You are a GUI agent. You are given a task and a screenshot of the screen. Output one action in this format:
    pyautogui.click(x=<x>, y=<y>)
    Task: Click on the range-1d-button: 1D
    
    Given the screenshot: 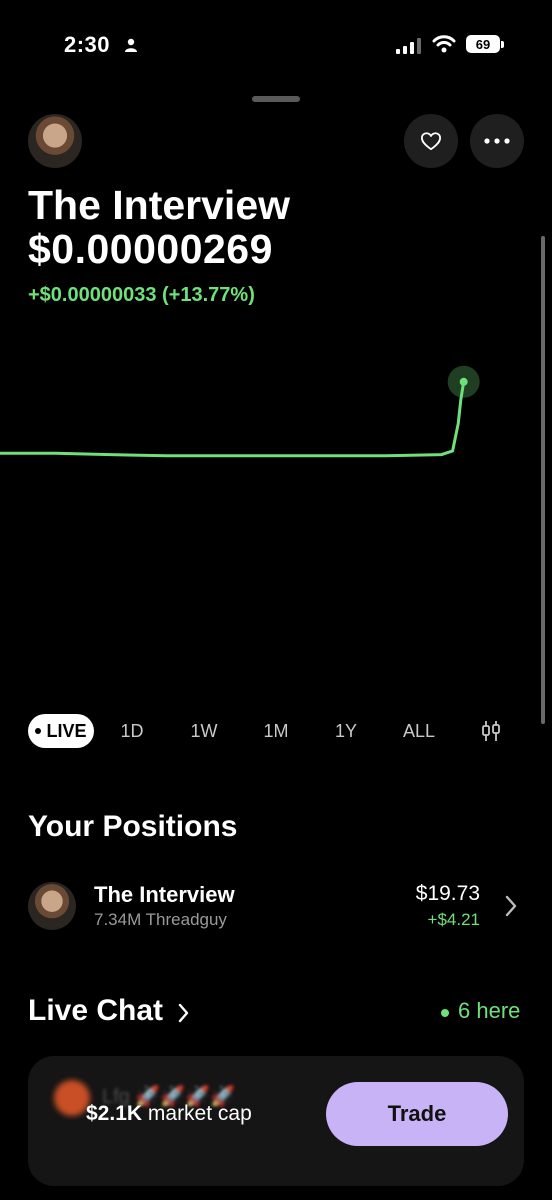 What is the action you would take?
    pyautogui.click(x=132, y=731)
    